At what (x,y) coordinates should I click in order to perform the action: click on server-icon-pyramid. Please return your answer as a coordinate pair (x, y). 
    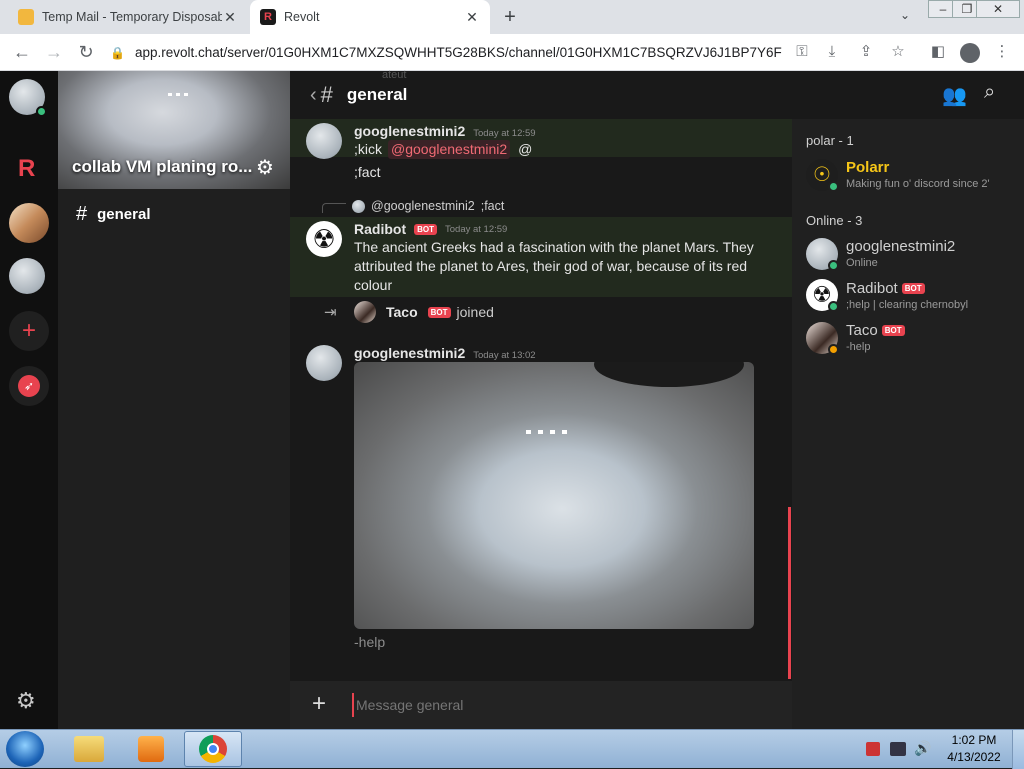
    Looking at the image, I should click on (29, 223).